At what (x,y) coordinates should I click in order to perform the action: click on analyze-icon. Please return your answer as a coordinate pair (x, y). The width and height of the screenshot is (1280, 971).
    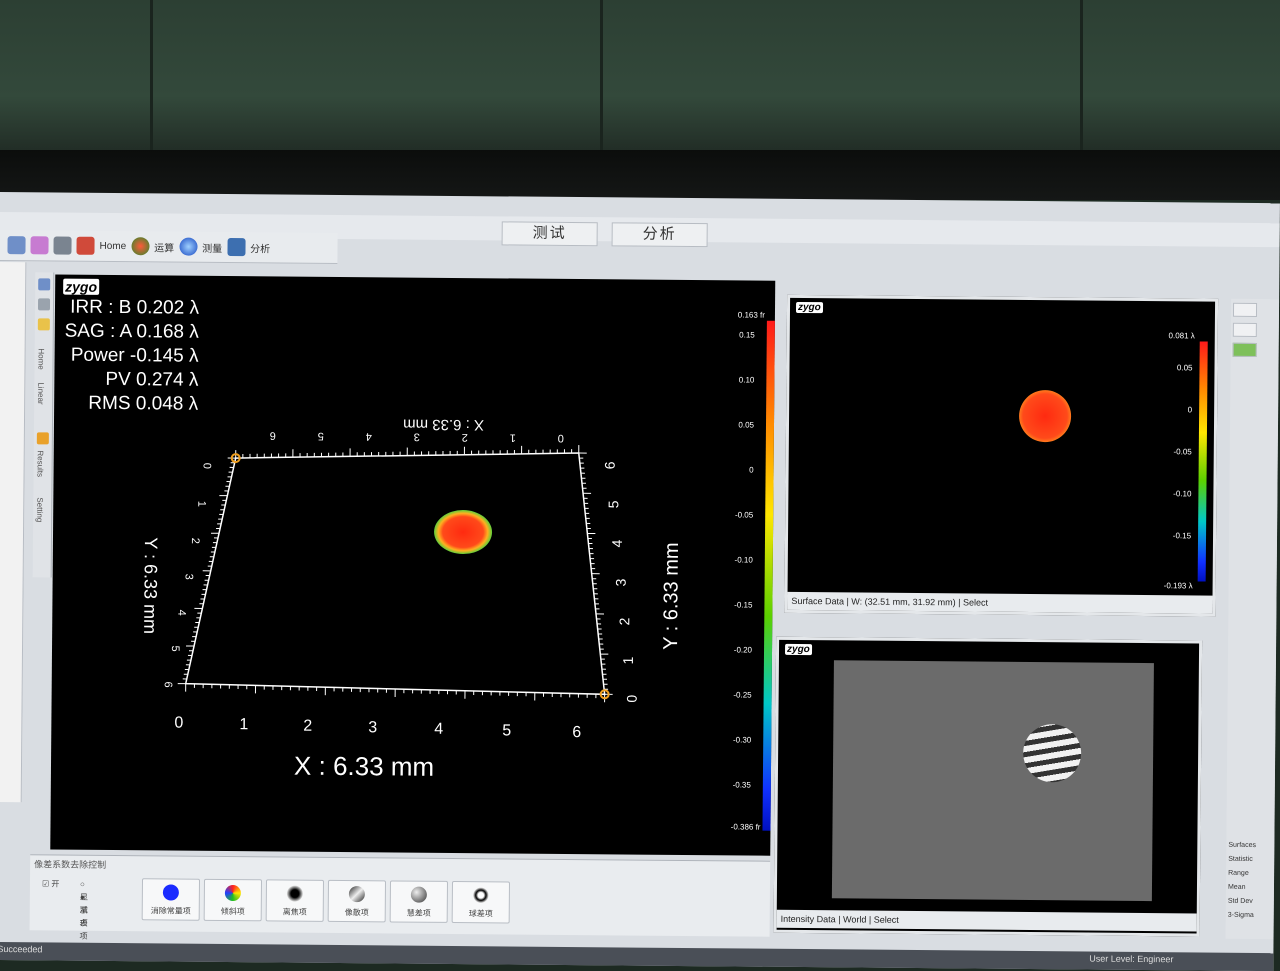
    Looking at the image, I should click on (236, 247).